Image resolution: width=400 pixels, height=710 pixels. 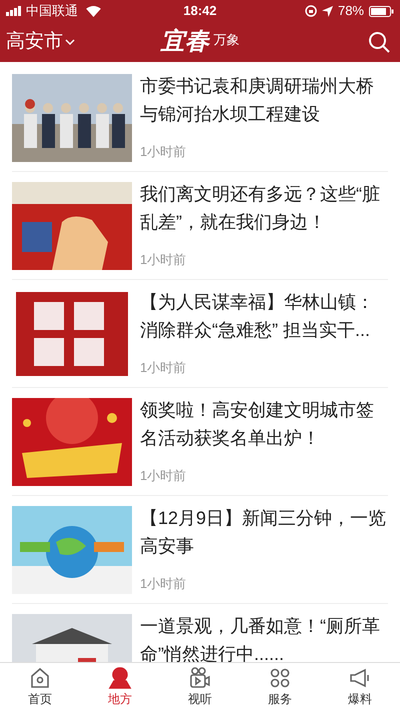 I want to click on article-row: 市委书记袁和庚调研瑞州大桥与锦河抬水坝工程建设 1小时前, so click(x=200, y=118).